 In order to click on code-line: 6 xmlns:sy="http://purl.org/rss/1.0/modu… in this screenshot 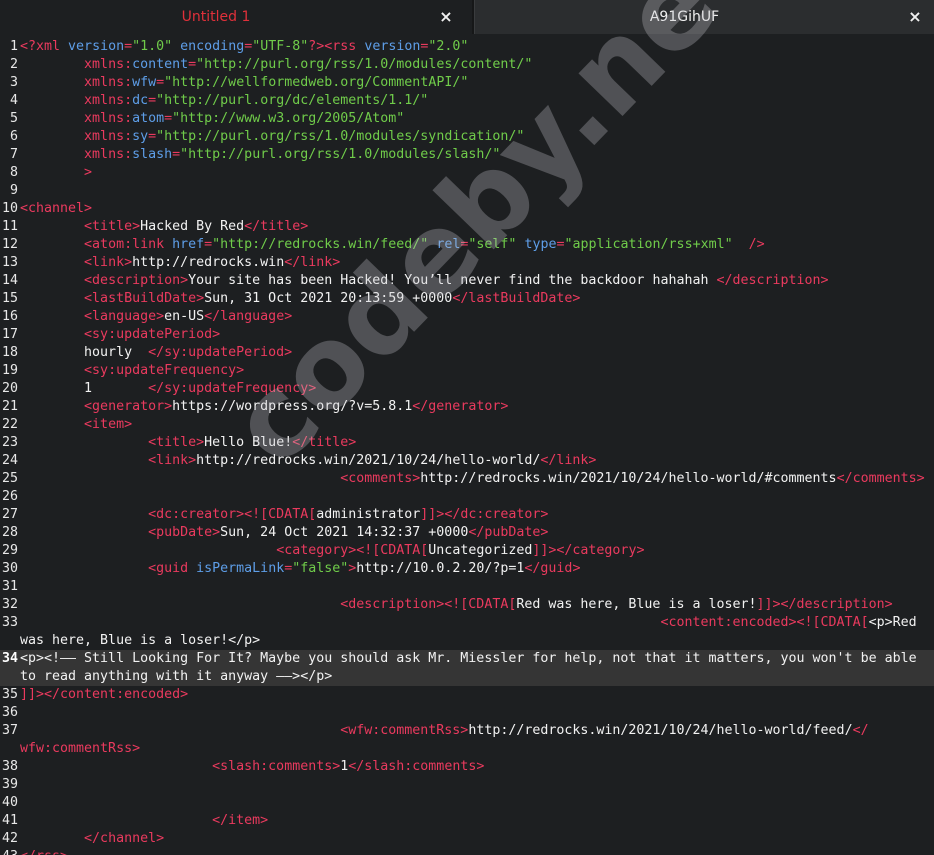, I will do `click(467, 137)`.